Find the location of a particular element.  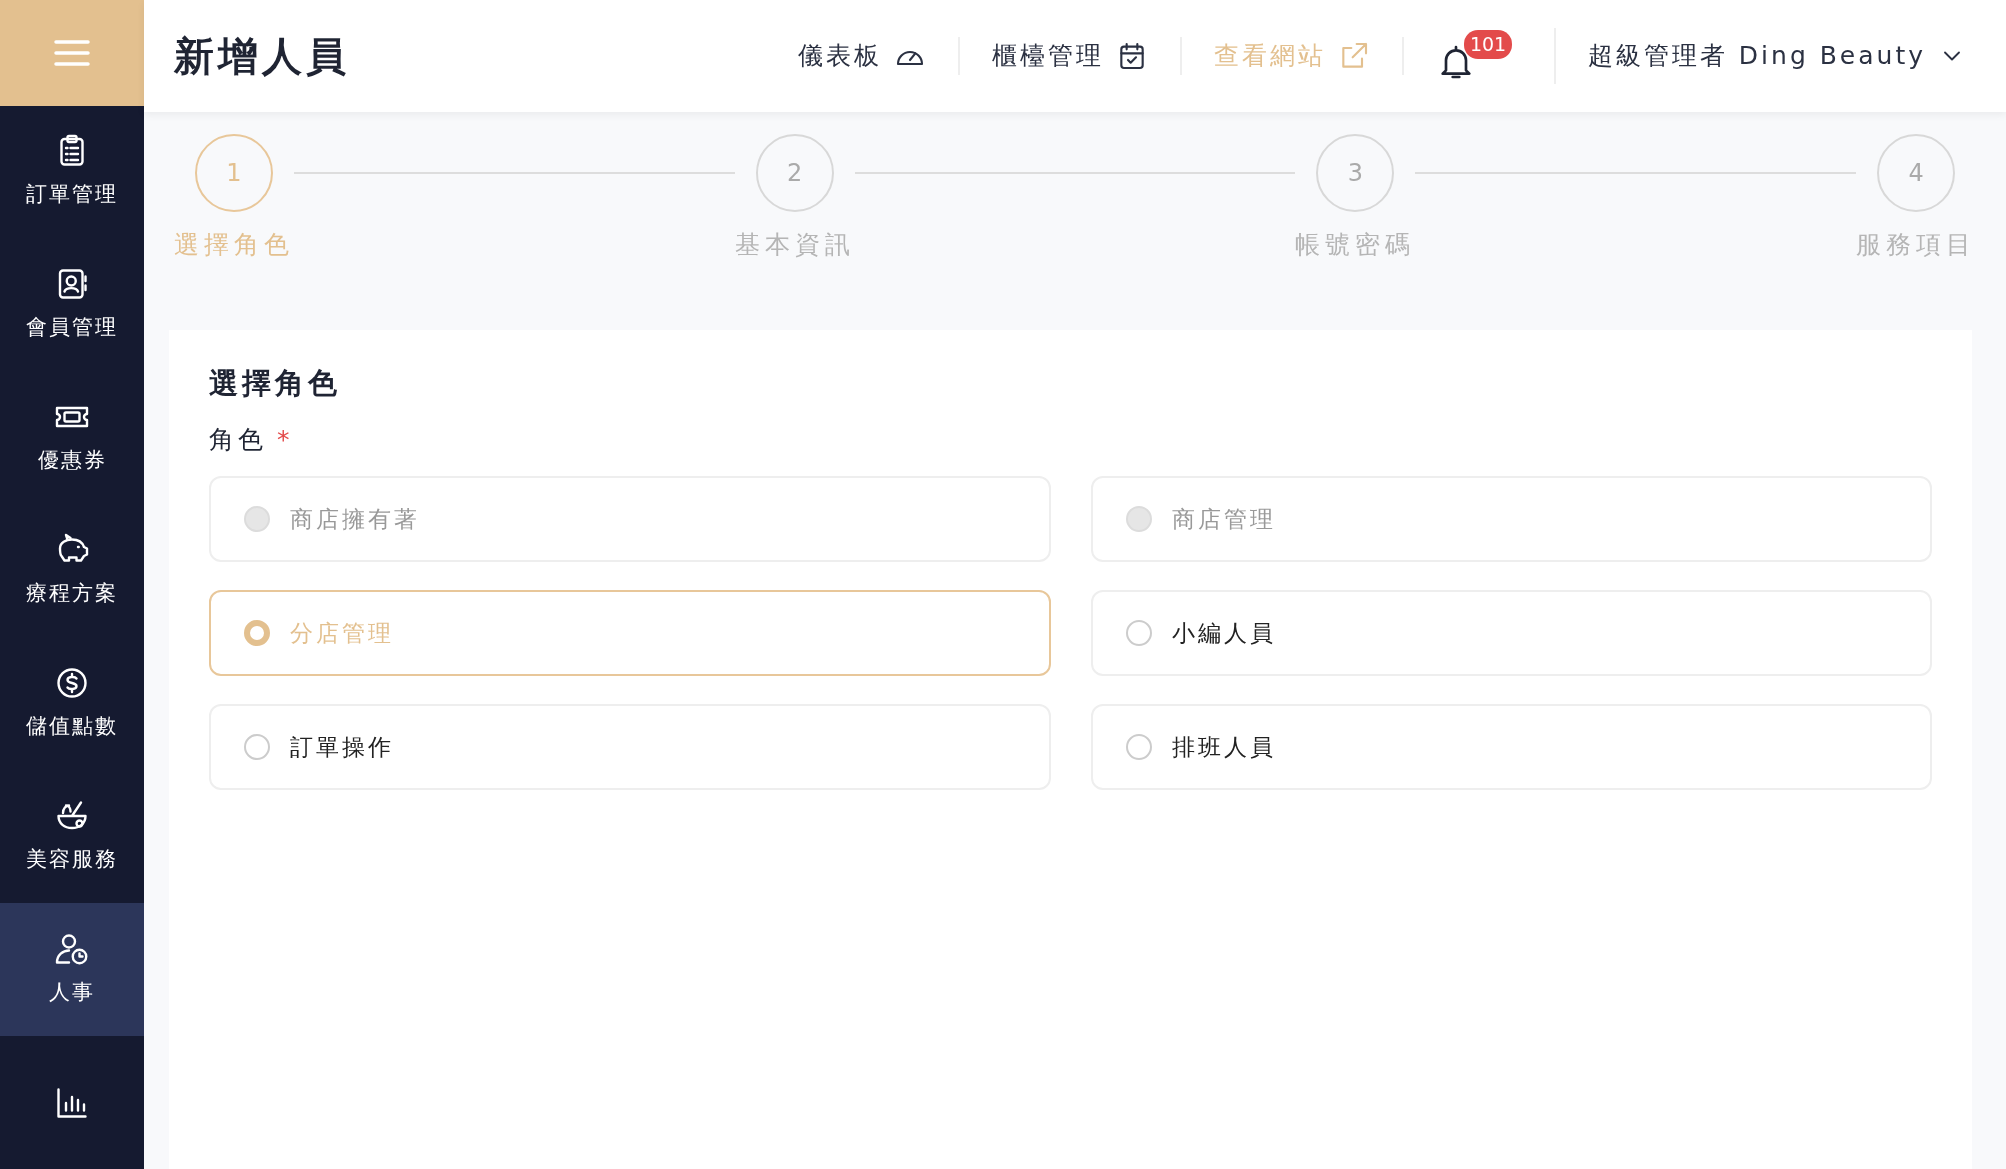

notification-count: 101 is located at coordinates (1488, 44).